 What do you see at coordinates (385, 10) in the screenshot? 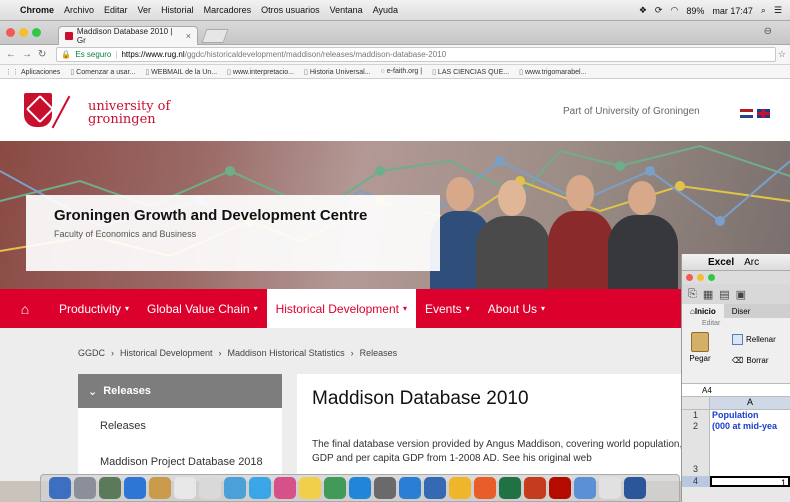
I see `menu-ayuda: Ayuda` at bounding box center [385, 10].